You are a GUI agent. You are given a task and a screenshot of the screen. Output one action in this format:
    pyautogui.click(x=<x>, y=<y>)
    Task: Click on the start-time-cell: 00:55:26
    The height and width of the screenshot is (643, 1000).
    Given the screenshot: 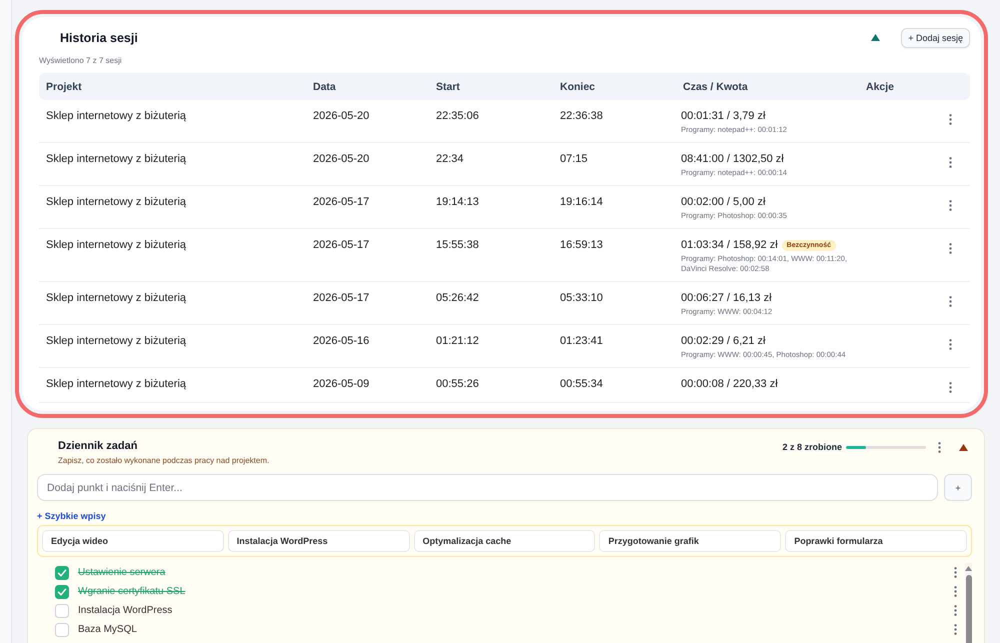 What is the action you would take?
    pyautogui.click(x=457, y=384)
    